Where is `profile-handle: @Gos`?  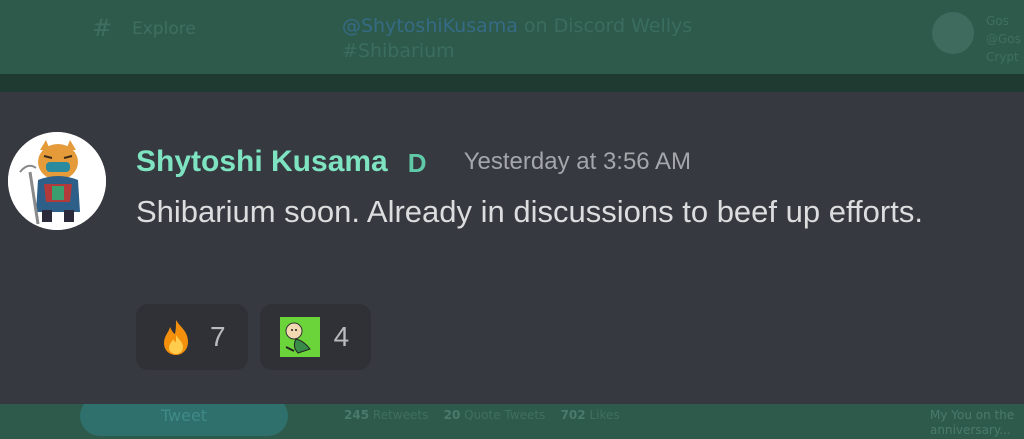 profile-handle: @Gos is located at coordinates (1003, 39).